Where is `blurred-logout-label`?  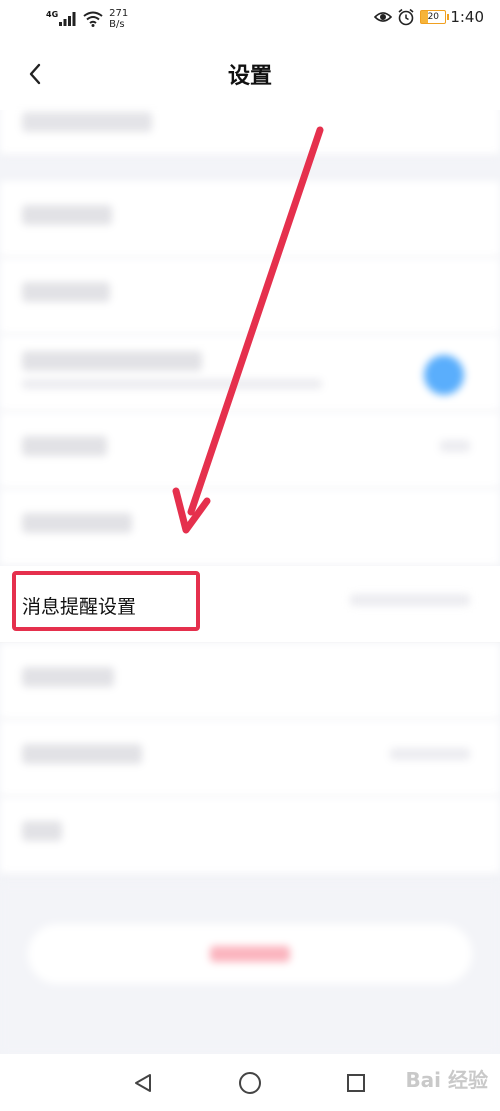
blurred-logout-label is located at coordinates (250, 954).